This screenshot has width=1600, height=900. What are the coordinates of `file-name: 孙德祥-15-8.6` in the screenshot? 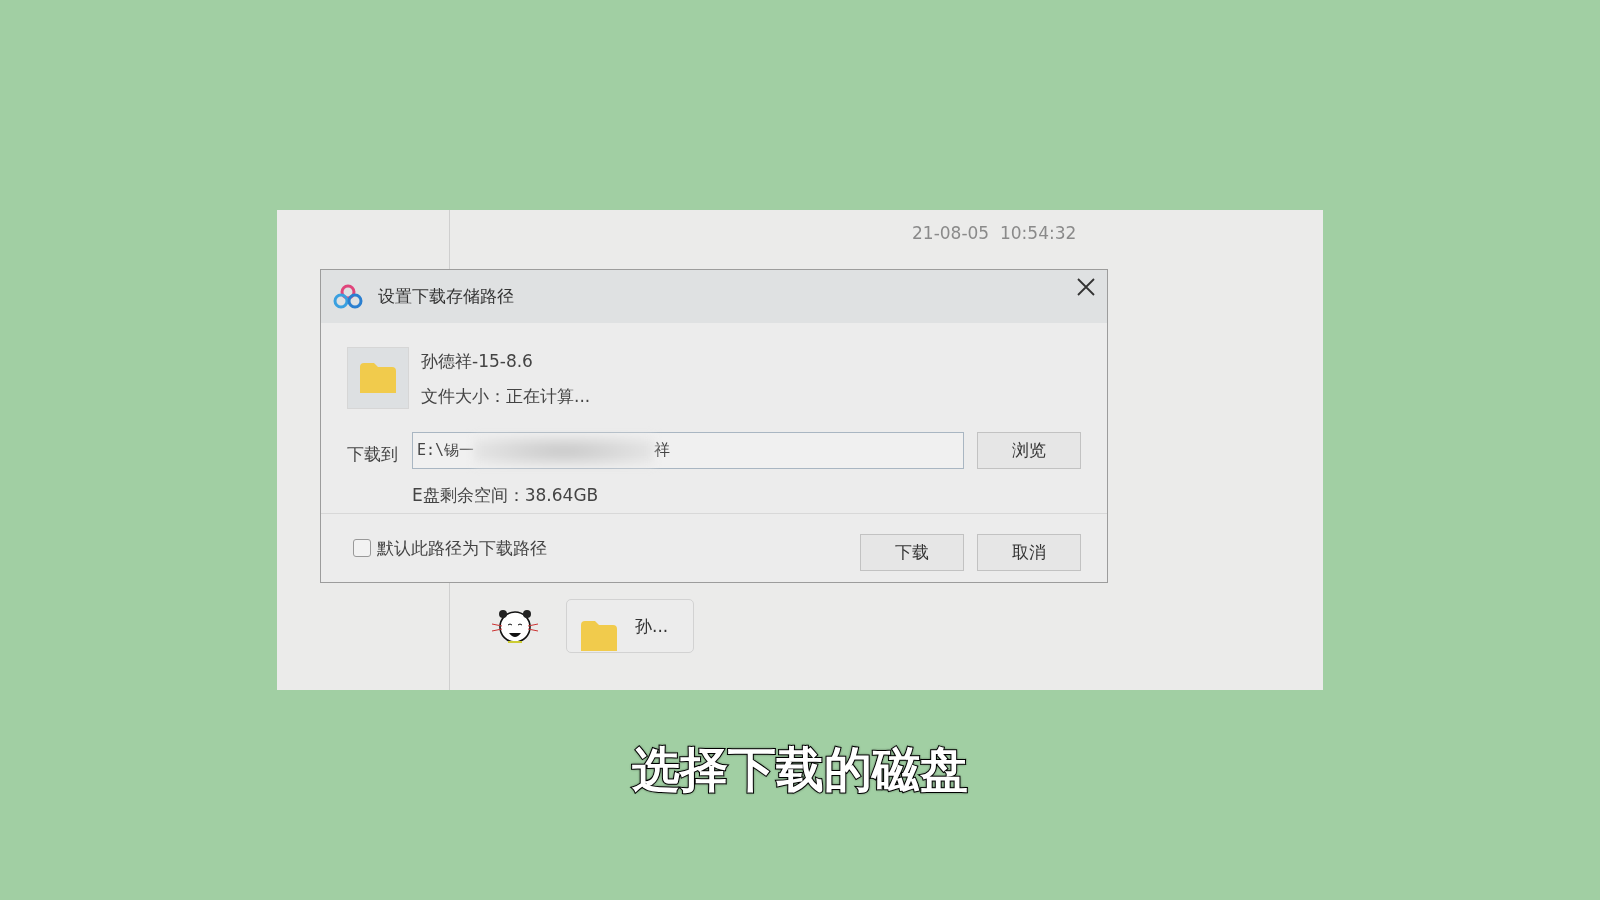 It's located at (477, 361).